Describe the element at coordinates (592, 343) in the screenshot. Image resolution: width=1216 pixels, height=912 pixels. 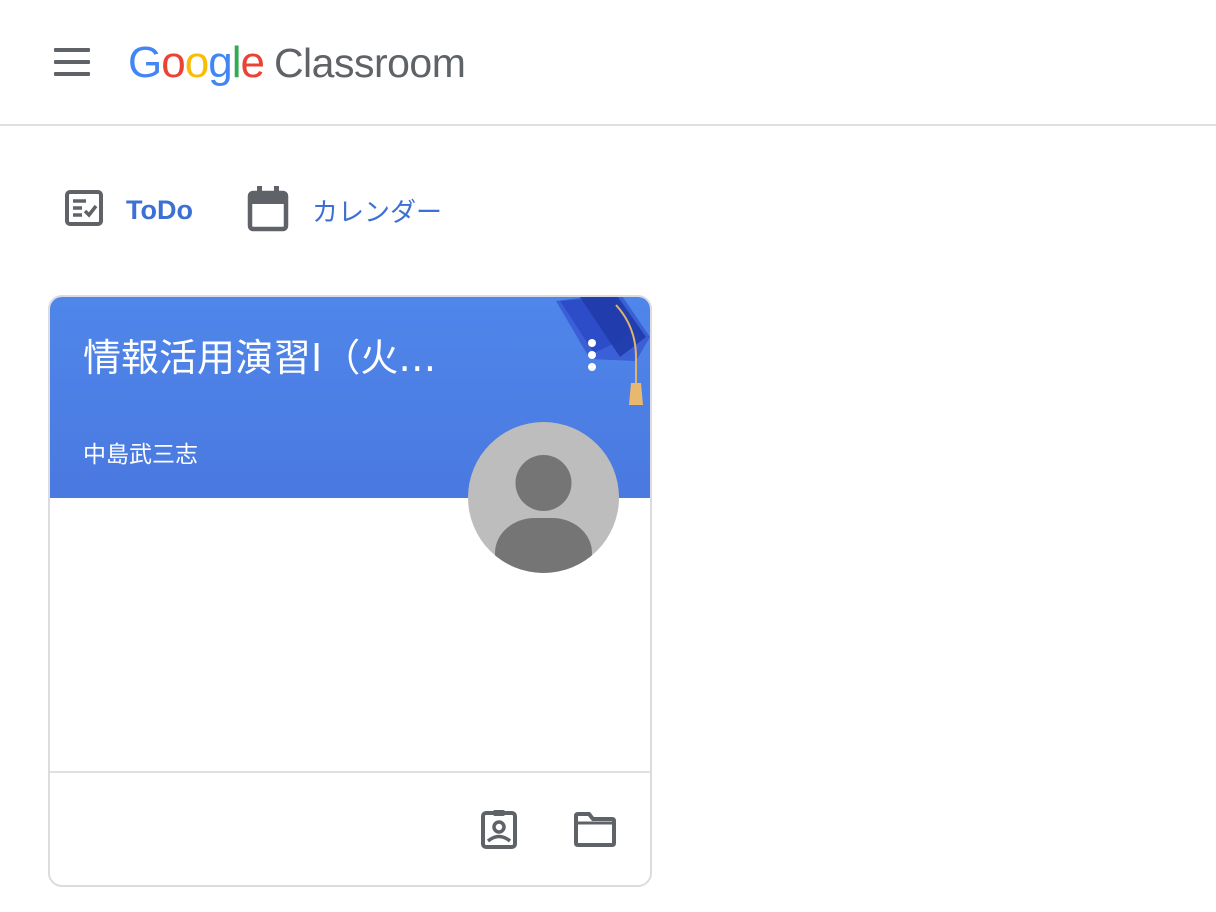
I see `more-vert-icon` at that location.